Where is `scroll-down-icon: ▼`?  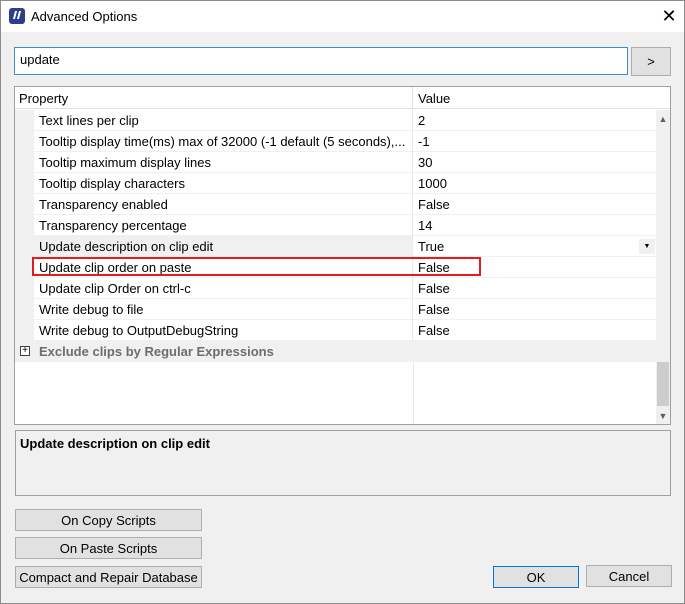 scroll-down-icon: ▼ is located at coordinates (663, 415).